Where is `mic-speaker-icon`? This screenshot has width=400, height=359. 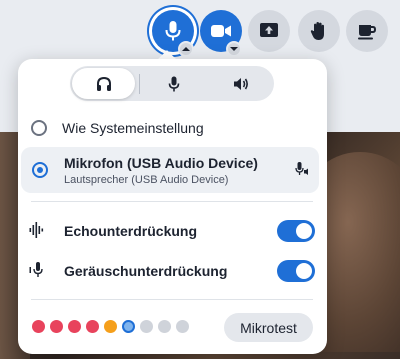 mic-speaker-icon is located at coordinates (303, 171).